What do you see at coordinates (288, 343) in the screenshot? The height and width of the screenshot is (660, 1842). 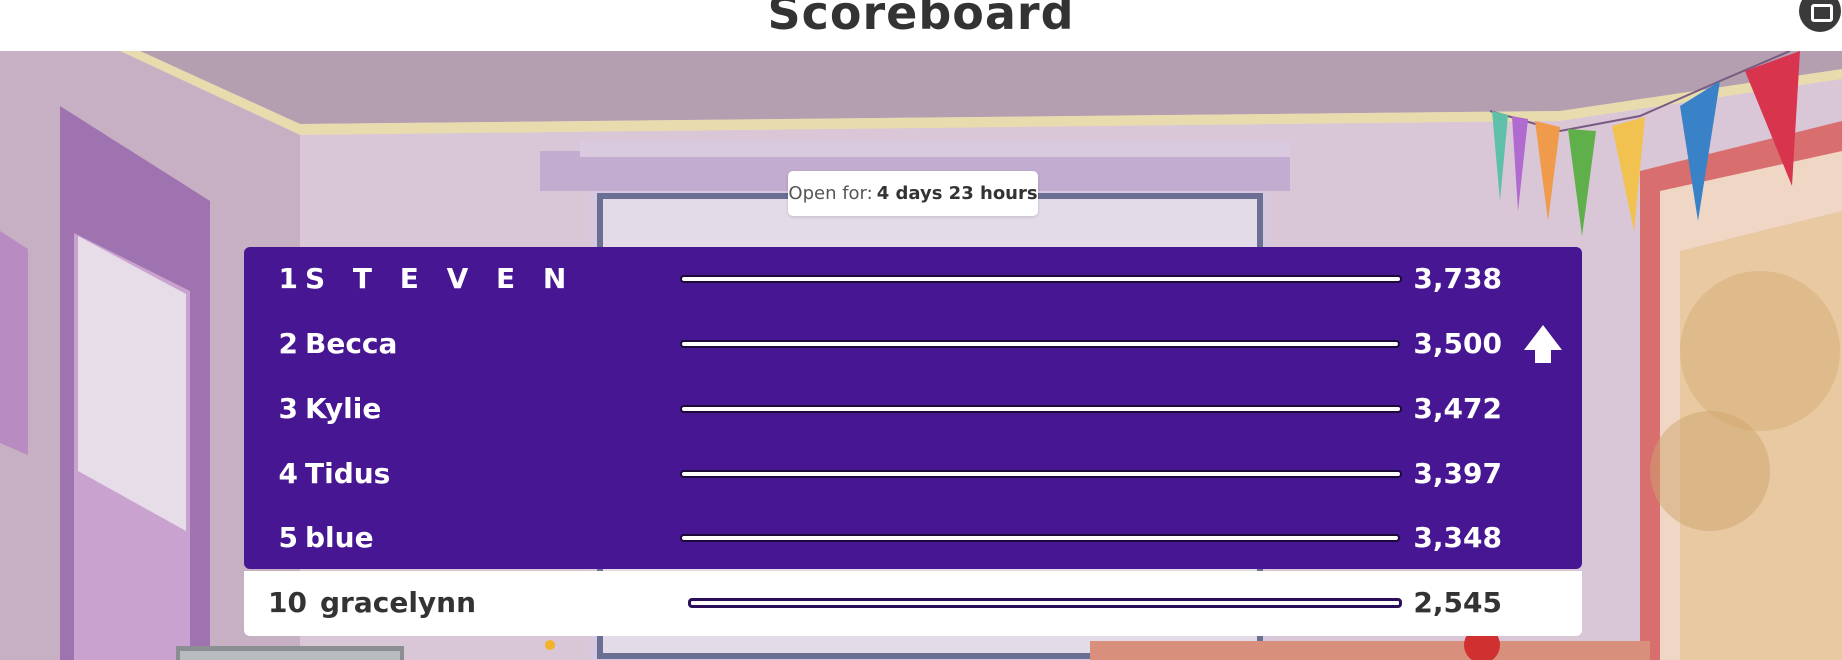 I see `rank-number: 2` at bounding box center [288, 343].